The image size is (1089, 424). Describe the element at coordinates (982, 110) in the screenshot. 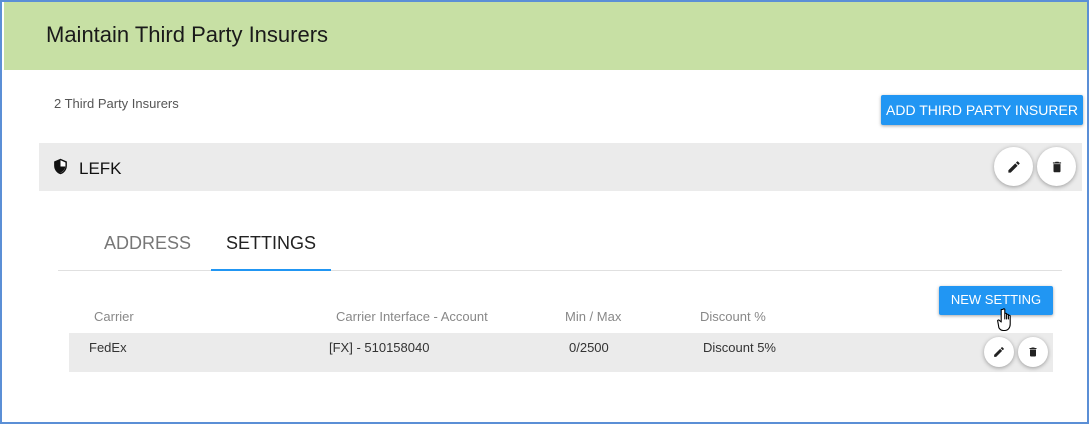

I see `add-third-party-insurer-button: ADD THIRD PARTY INSURER` at that location.